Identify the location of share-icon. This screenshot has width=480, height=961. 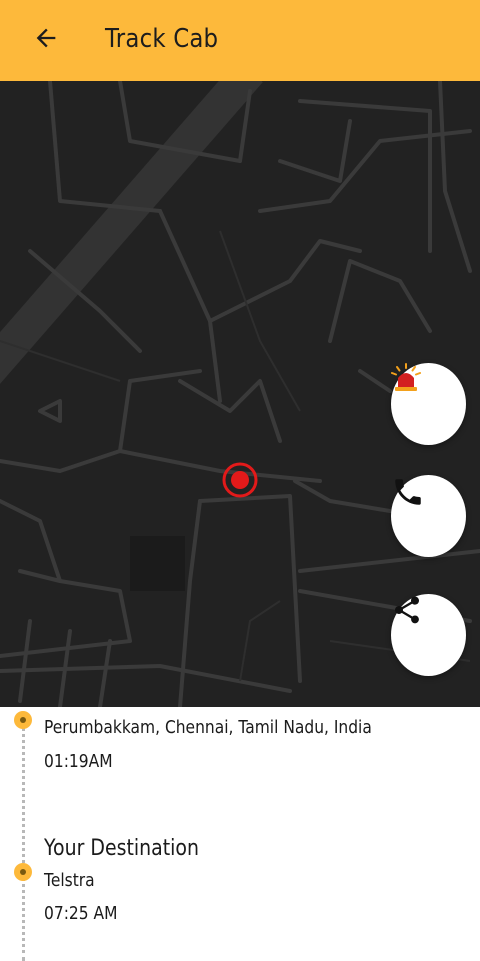
(407, 610).